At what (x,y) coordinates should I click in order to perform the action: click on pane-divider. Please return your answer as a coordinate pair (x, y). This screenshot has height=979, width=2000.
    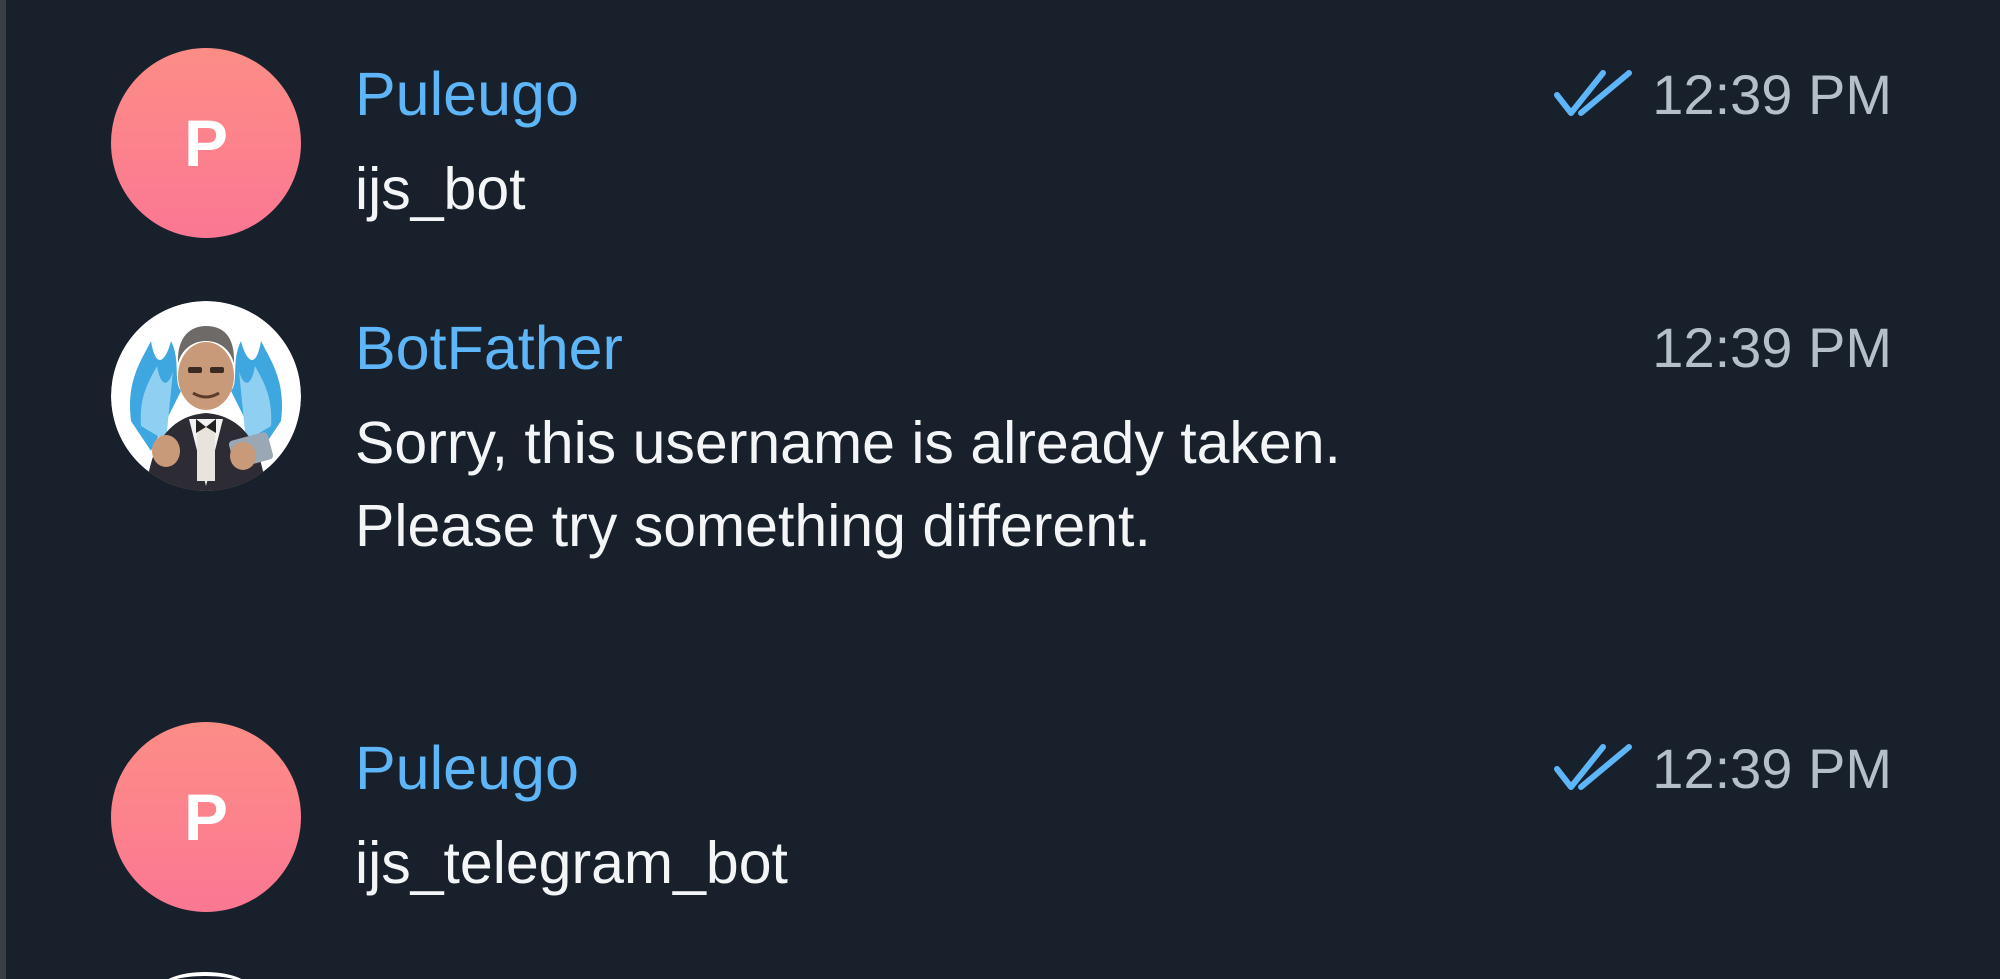
    Looking at the image, I should click on (3, 489).